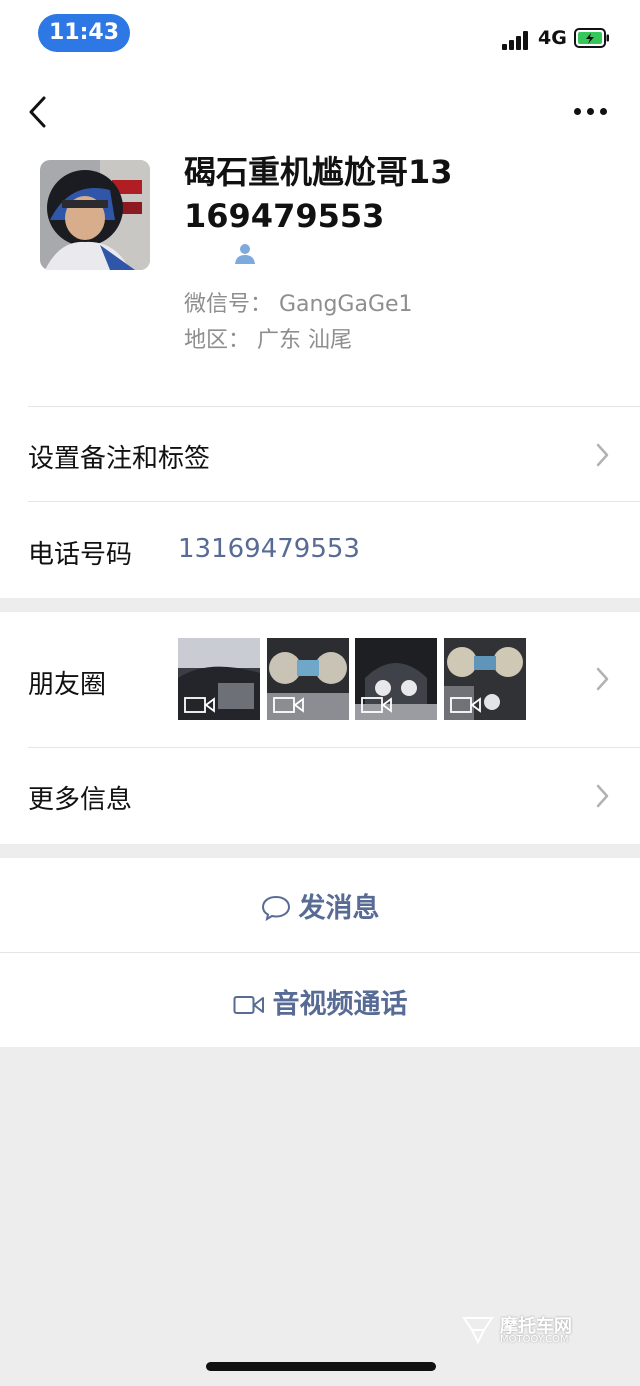  Describe the element at coordinates (591, 38) in the screenshot. I see `battery-charging-icon` at that location.